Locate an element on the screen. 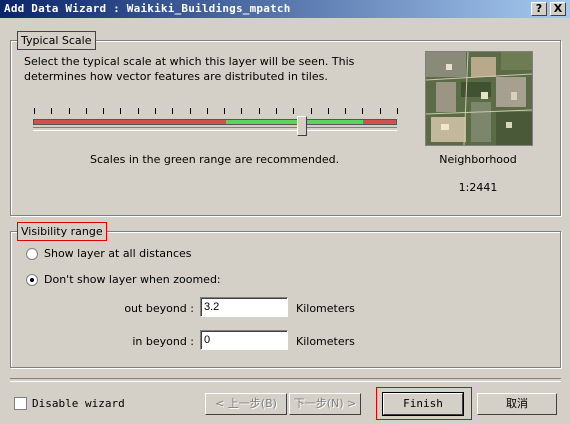 The image size is (570, 424). scale-slider-track is located at coordinates (215, 122).